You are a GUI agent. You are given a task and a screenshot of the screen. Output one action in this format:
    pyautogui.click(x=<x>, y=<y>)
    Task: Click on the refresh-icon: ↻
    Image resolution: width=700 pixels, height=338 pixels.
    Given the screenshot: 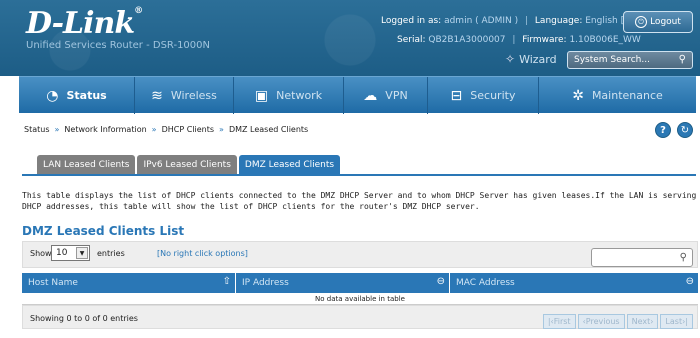 What is the action you would take?
    pyautogui.click(x=685, y=130)
    